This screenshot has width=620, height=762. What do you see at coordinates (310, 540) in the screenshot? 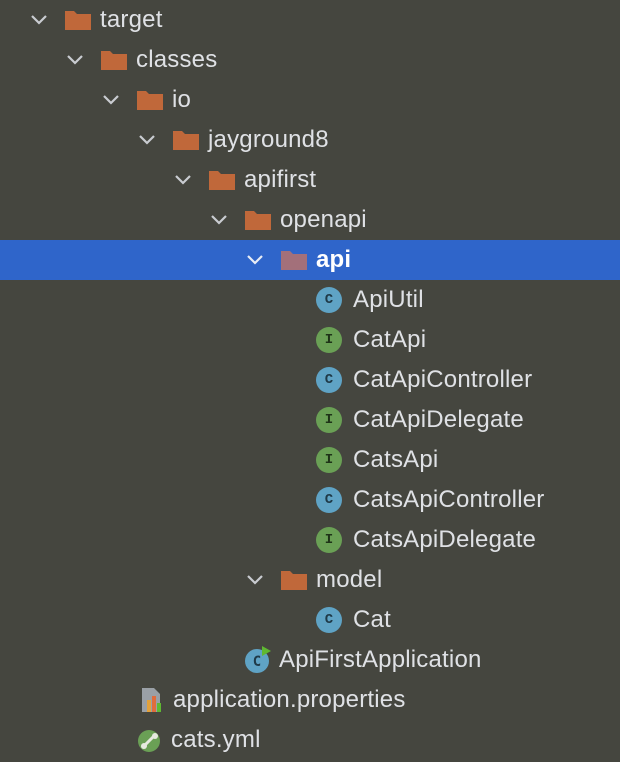
I see `tree-node-interface: I CatsApiDelegate` at bounding box center [310, 540].